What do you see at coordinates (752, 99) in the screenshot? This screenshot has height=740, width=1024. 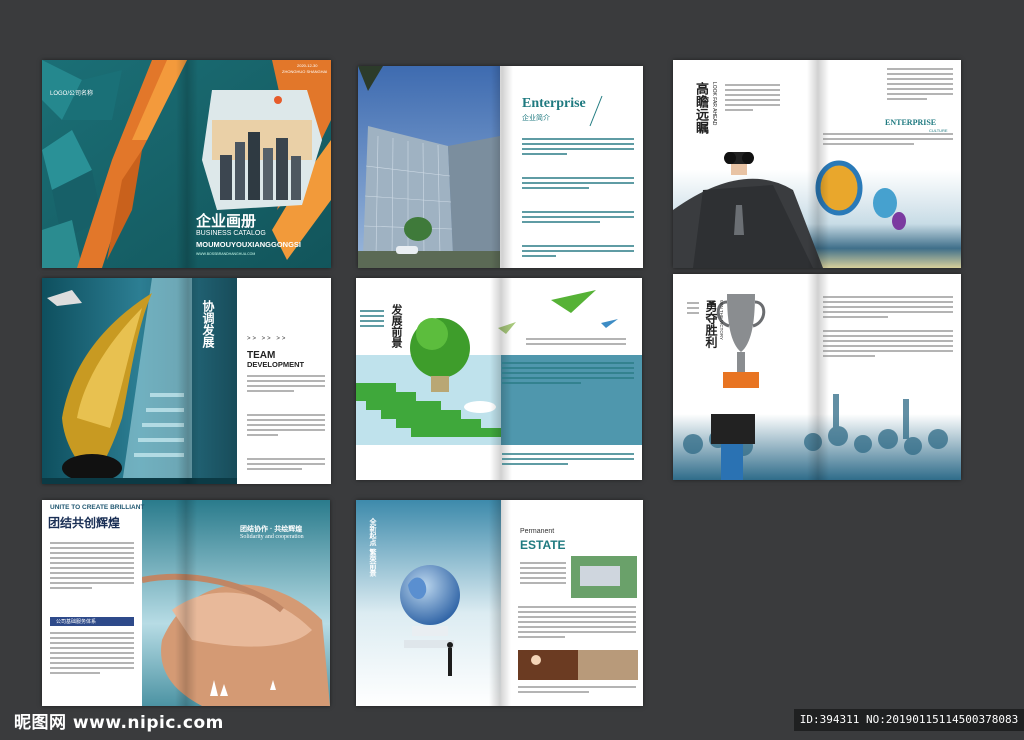 I see `far-ahead-left-text` at bounding box center [752, 99].